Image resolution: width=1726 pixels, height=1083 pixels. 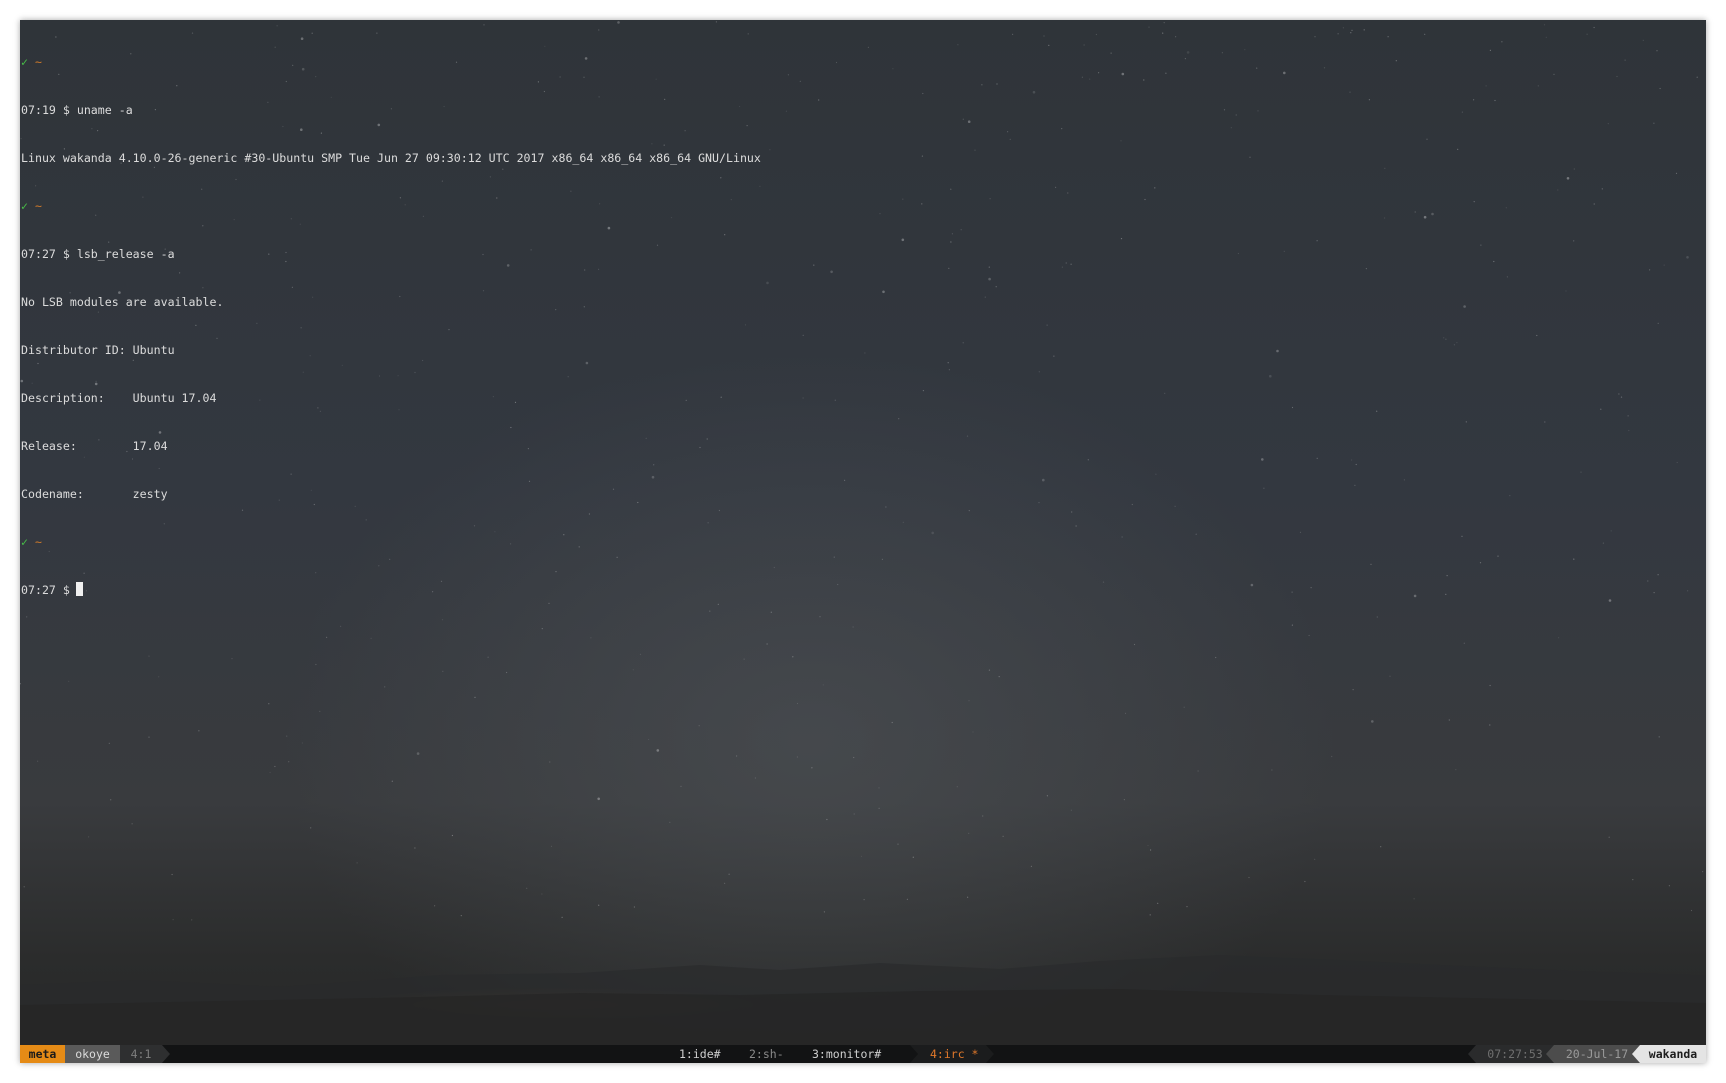 What do you see at coordinates (79, 589) in the screenshot?
I see `text-cursor` at bounding box center [79, 589].